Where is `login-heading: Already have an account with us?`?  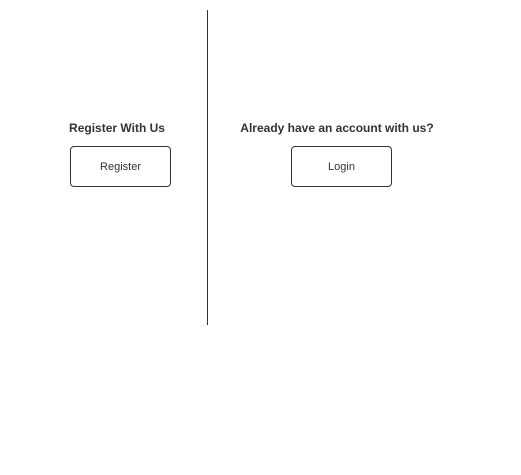 login-heading: Already have an account with us? is located at coordinates (337, 128).